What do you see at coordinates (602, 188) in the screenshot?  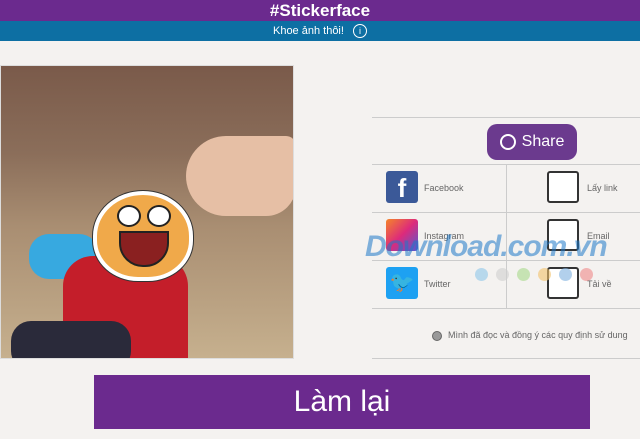 I see `option-label: Lấy link` at bounding box center [602, 188].